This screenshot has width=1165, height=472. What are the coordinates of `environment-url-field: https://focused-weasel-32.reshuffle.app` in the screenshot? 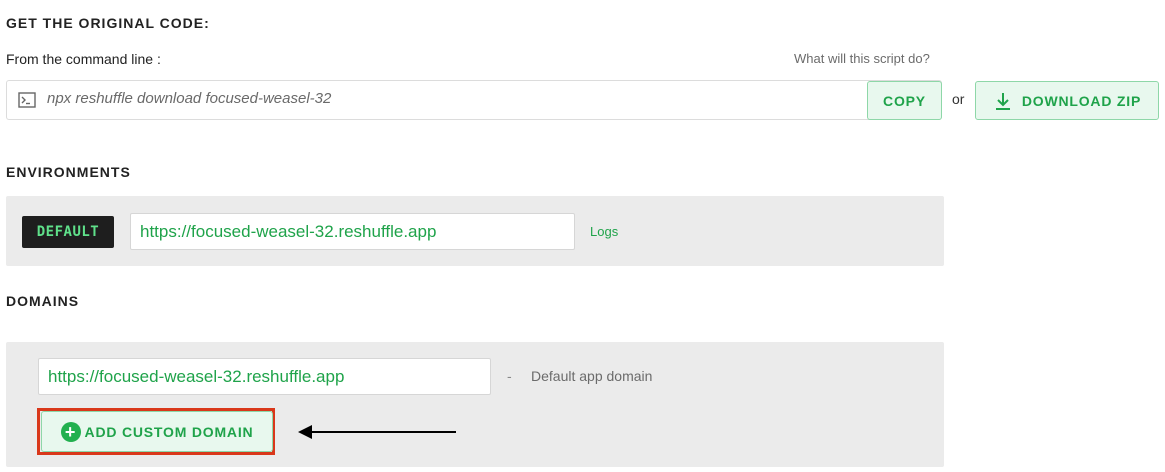 It's located at (352, 231).